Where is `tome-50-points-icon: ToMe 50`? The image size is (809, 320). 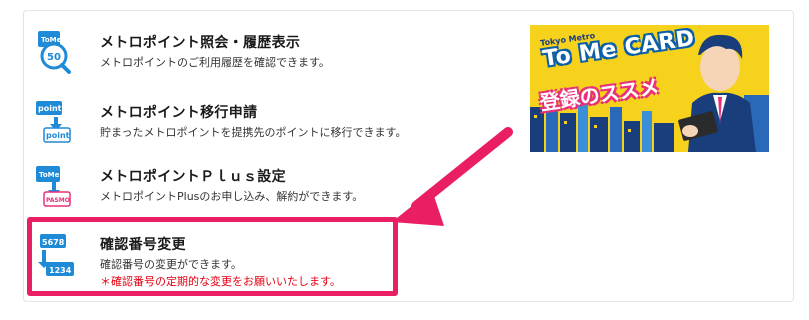
tome-50-points-icon: ToMe 50 is located at coordinates (54, 52).